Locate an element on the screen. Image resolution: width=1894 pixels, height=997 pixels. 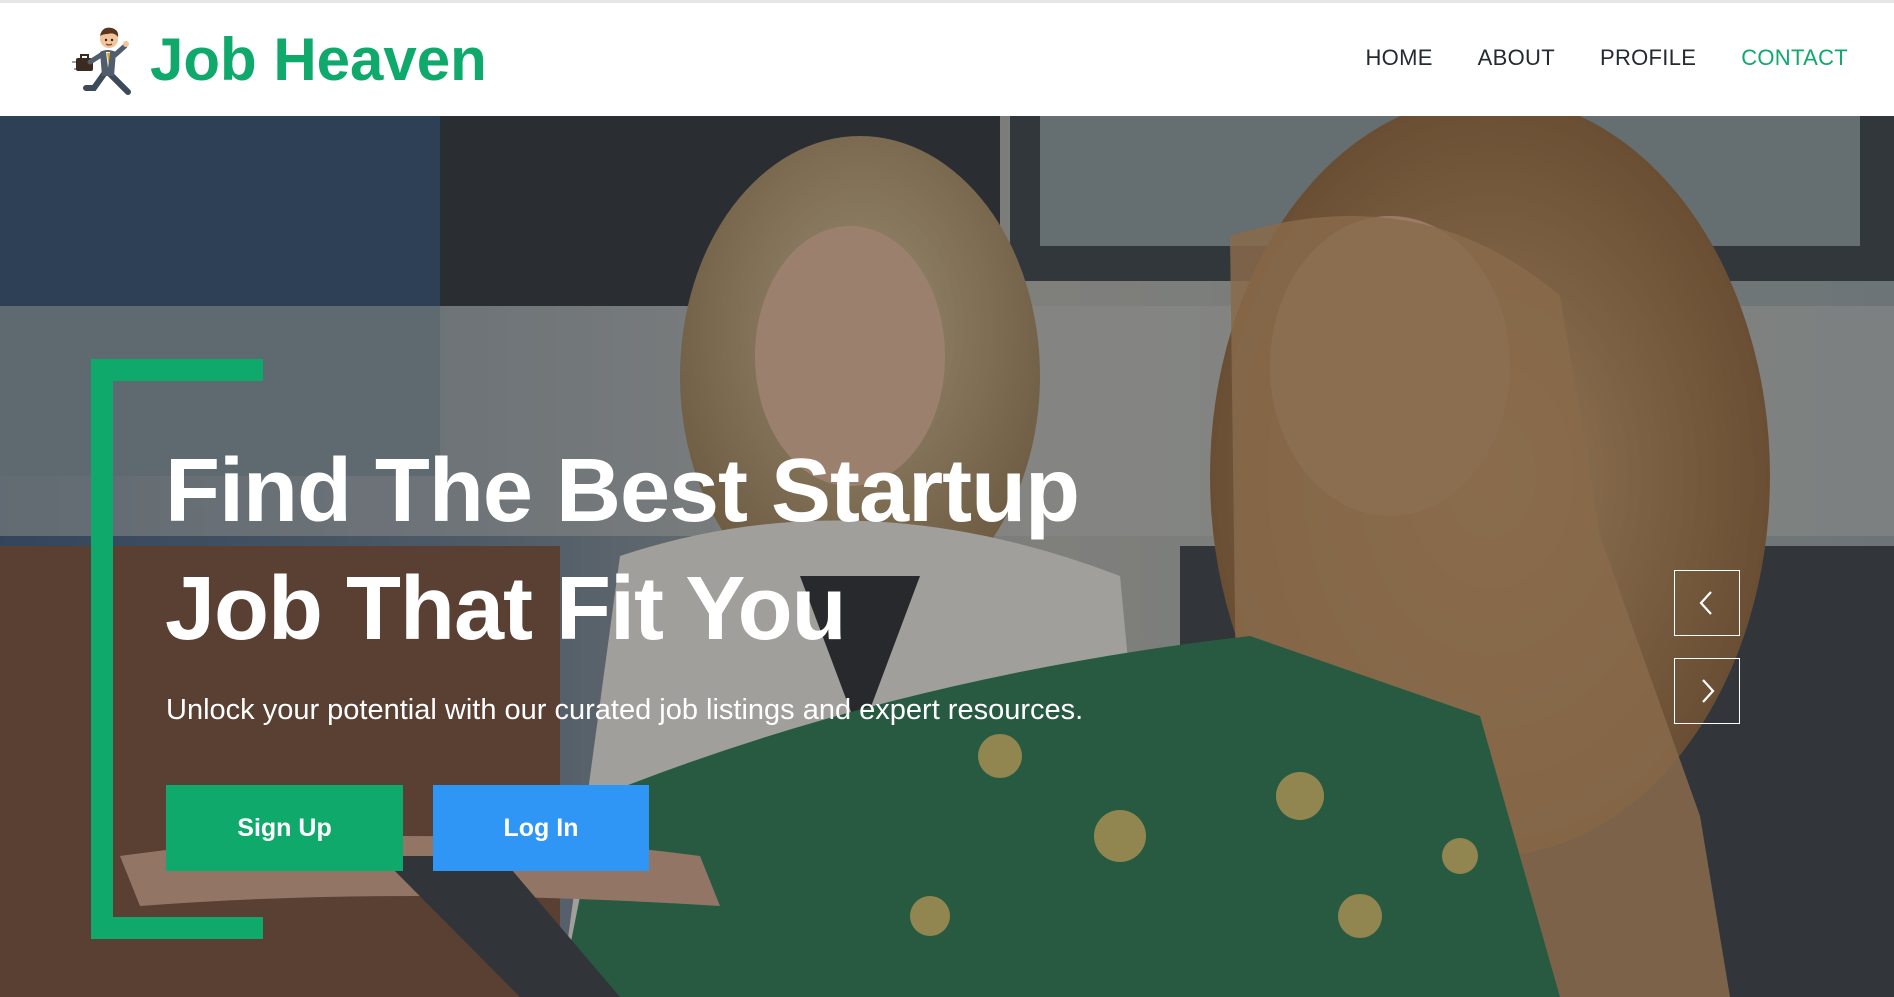
nav-home: HOME is located at coordinates (1398, 58).